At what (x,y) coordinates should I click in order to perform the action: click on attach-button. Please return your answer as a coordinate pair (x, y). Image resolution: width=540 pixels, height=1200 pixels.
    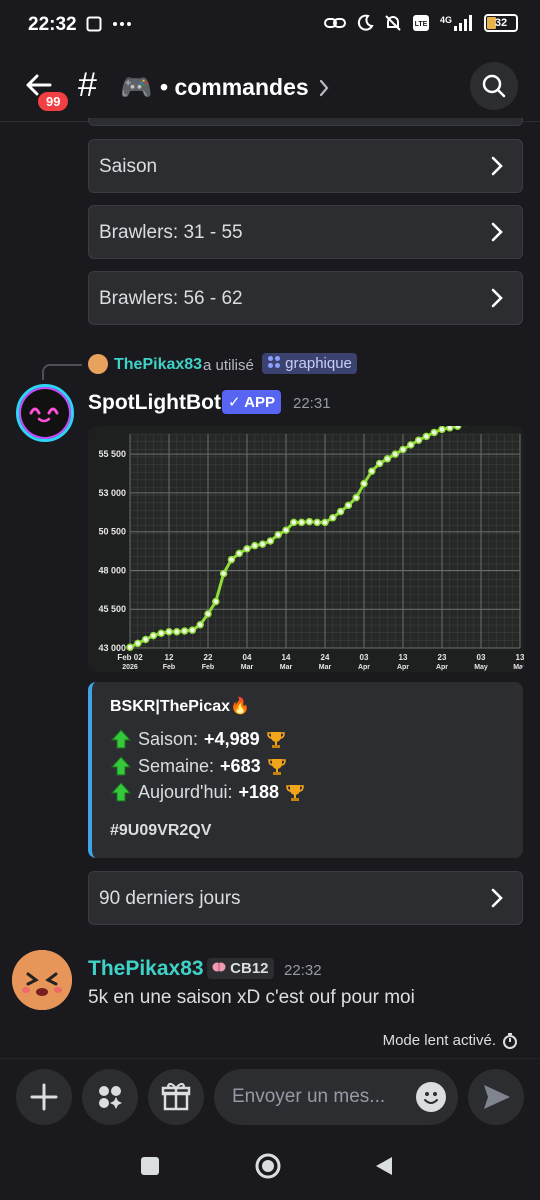
    Looking at the image, I should click on (44, 1097).